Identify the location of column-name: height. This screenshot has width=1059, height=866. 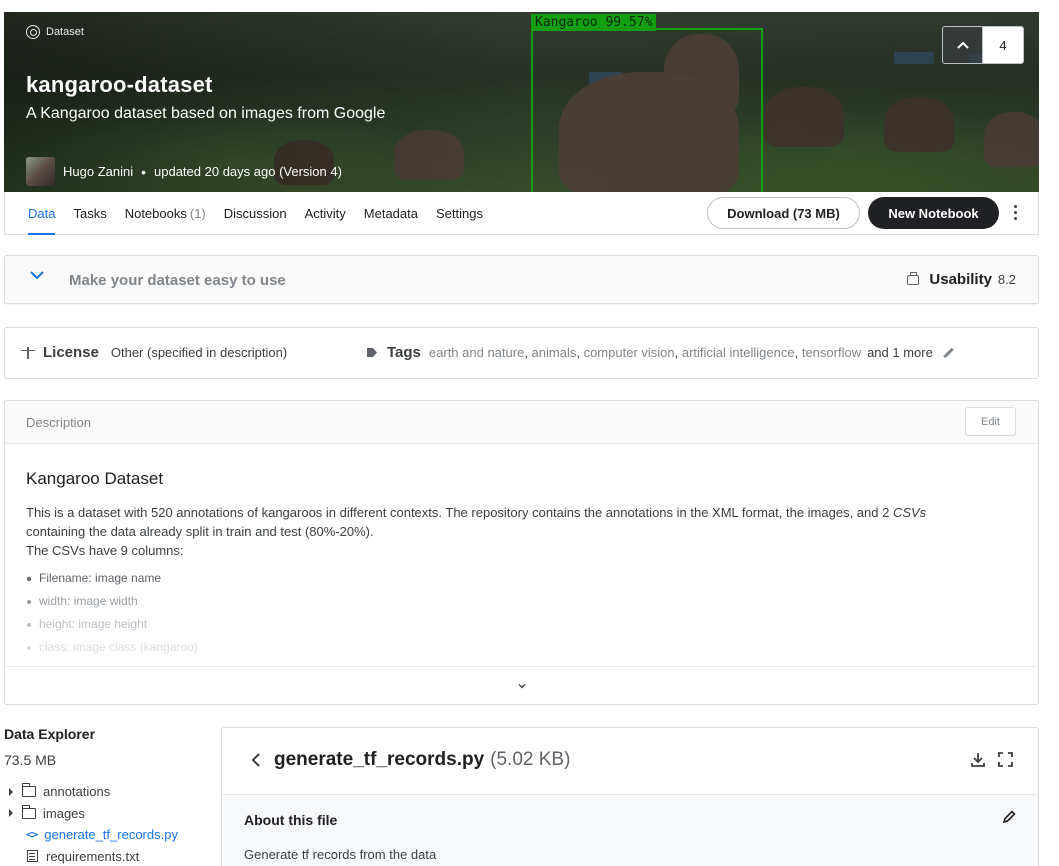
(55, 624).